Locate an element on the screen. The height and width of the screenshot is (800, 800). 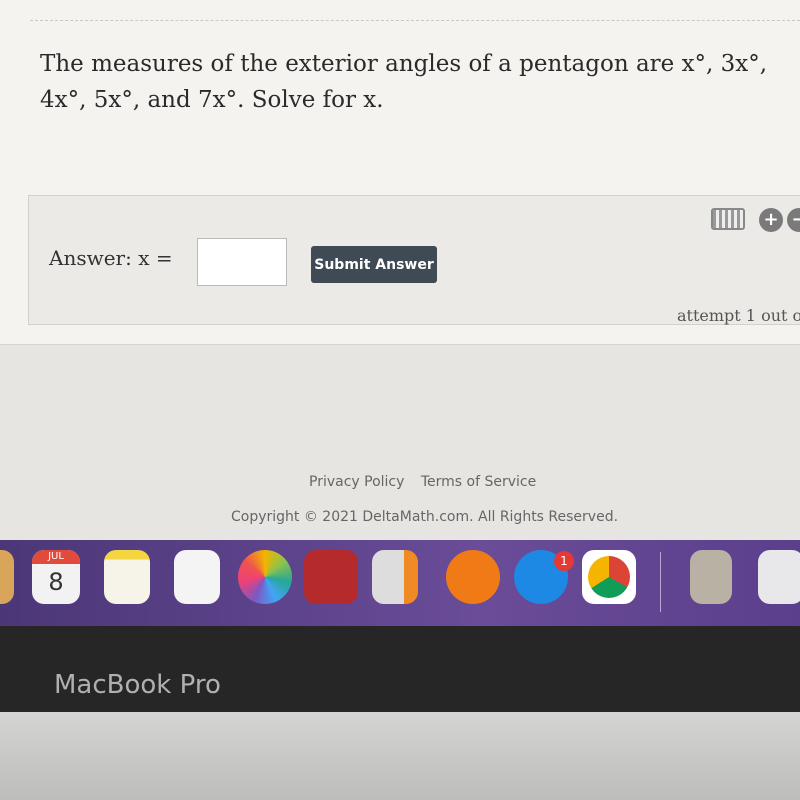
dock-finder is located at coordinates (7, 577).